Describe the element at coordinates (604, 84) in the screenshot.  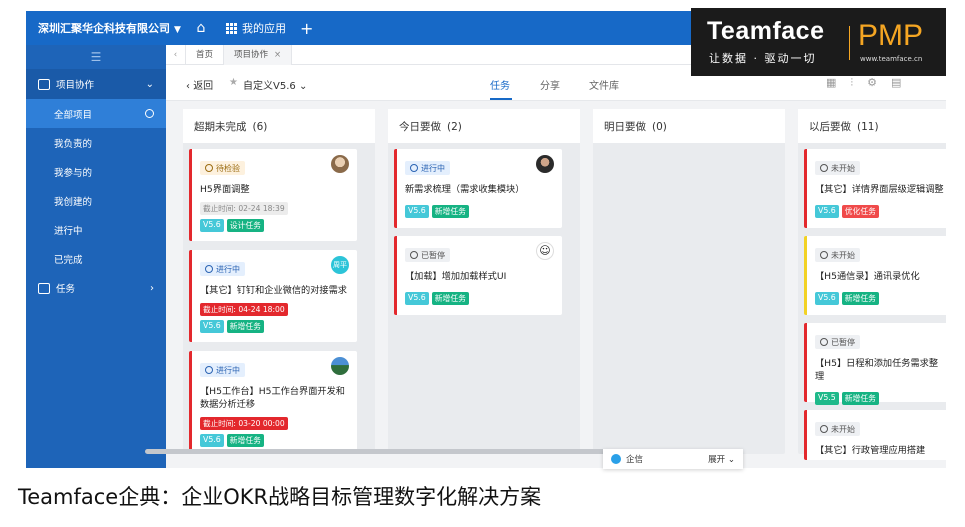
I see `tab-files: 文件库` at that location.